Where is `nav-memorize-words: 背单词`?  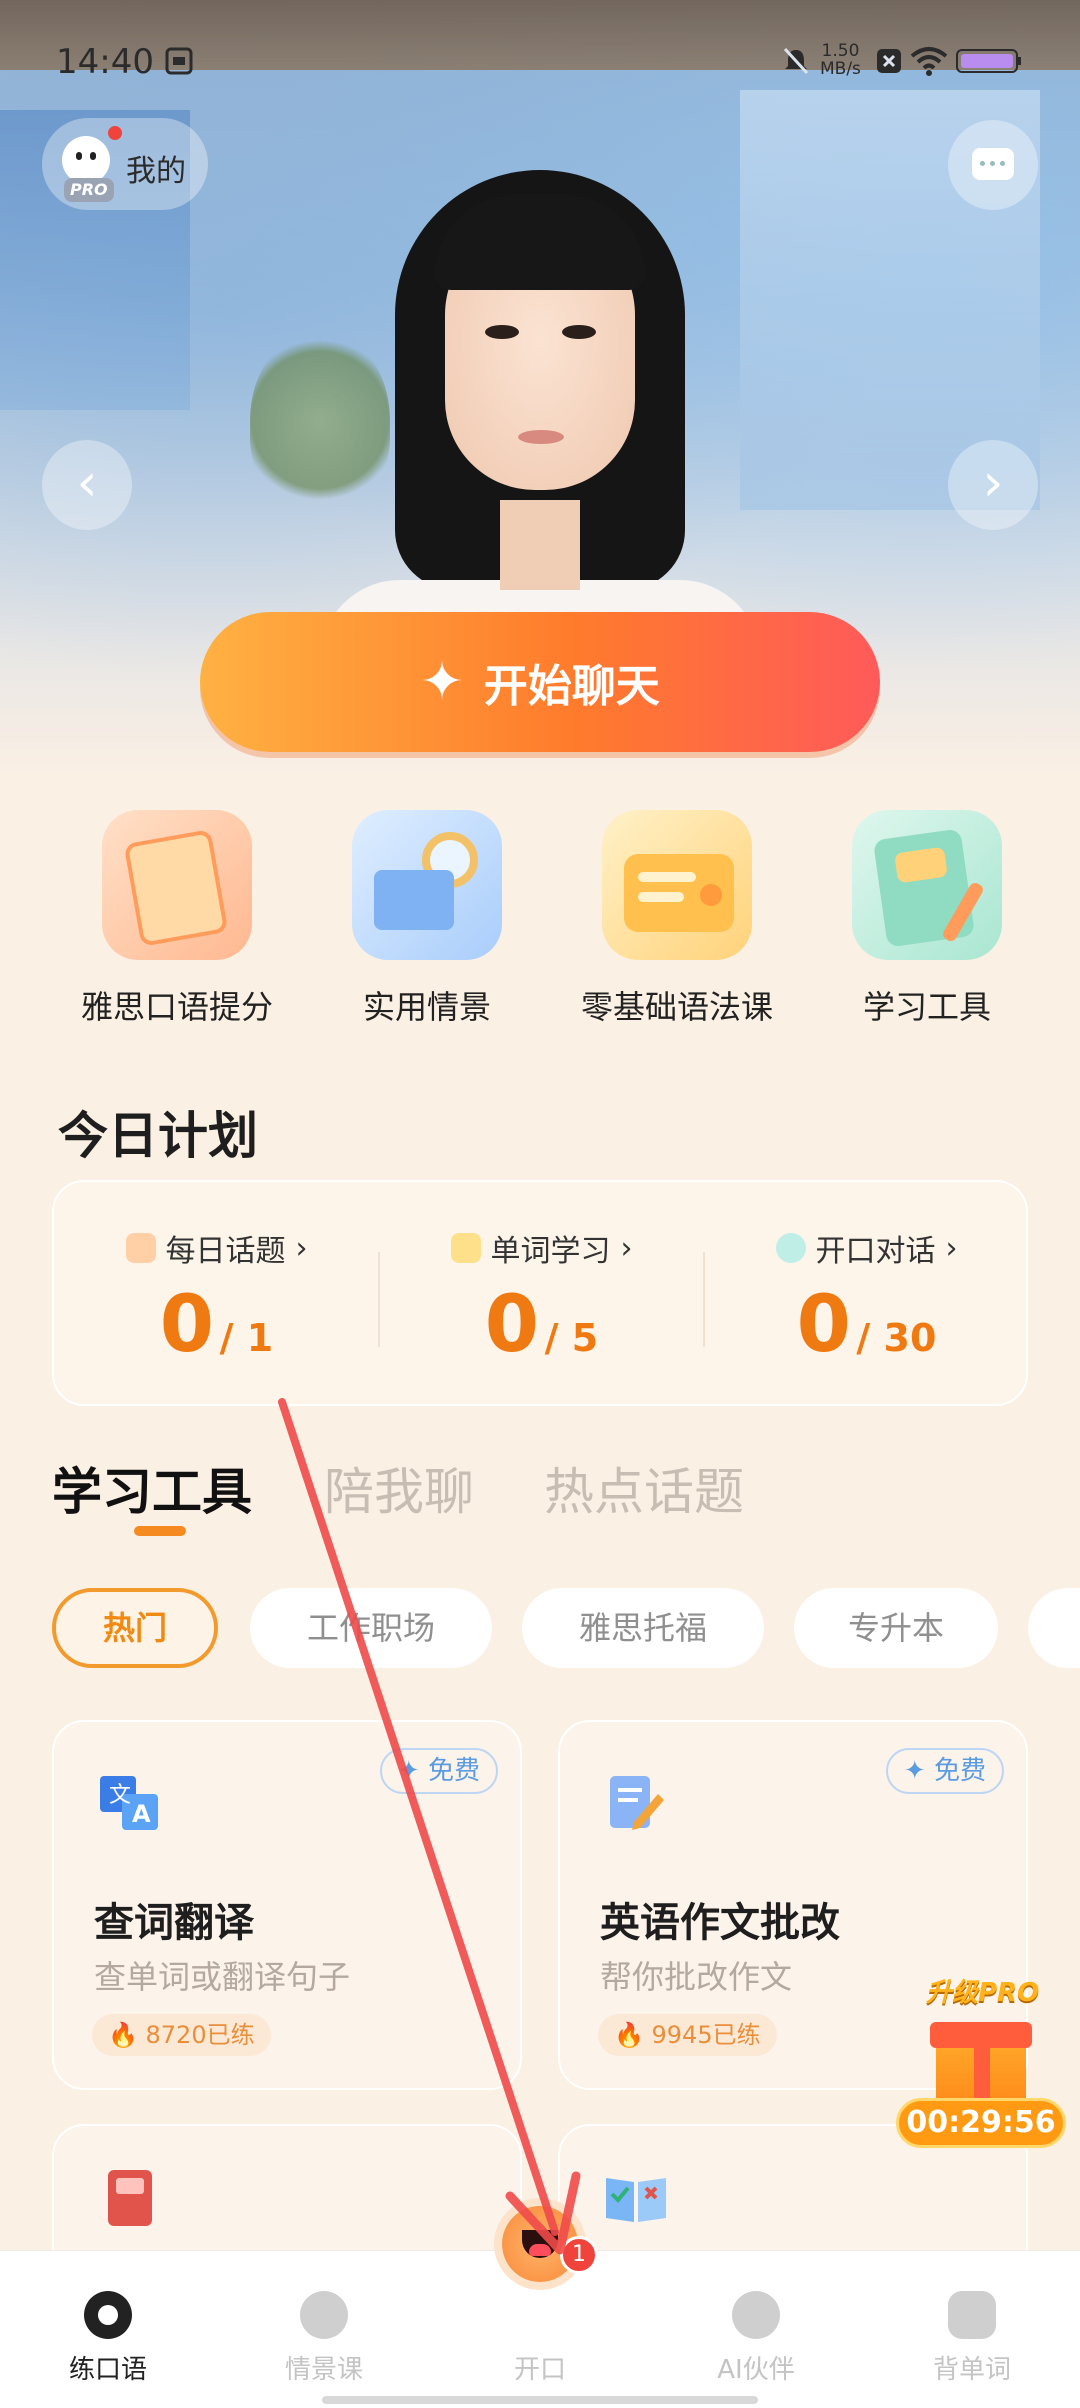
nav-memorize-words: 背单词 is located at coordinates (972, 2338).